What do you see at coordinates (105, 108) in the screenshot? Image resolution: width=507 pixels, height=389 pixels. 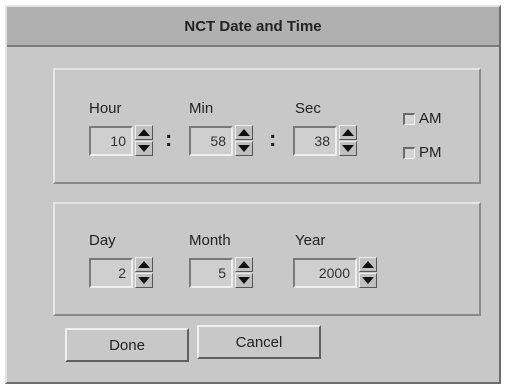 I see `hour-label: Hour` at bounding box center [105, 108].